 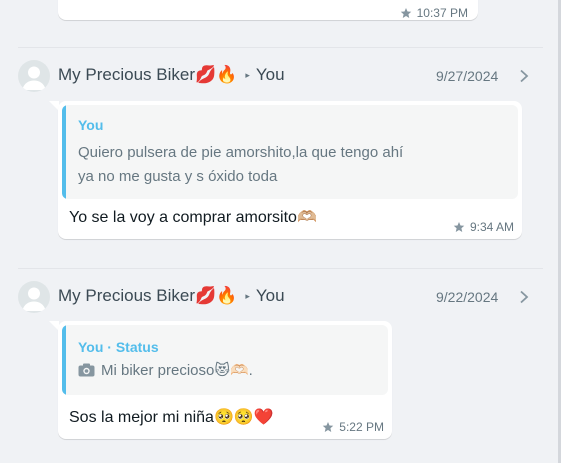 What do you see at coordinates (225, 360) in the screenshot?
I see `quoted-status: You · Status Mi biker precioso😻🫶🏻.` at bounding box center [225, 360].